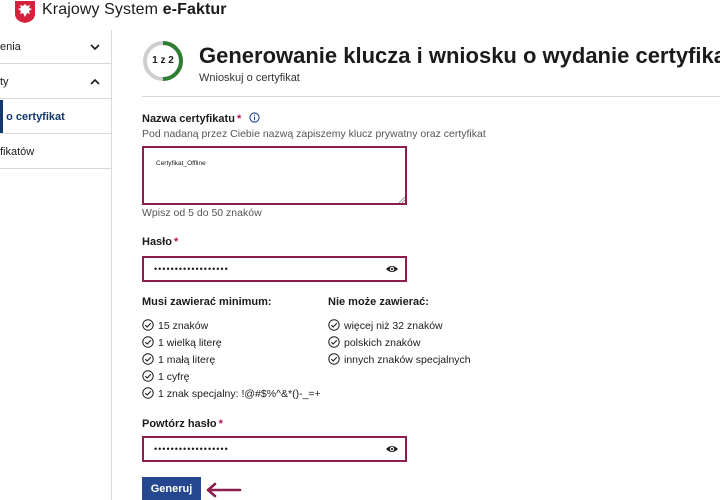 The height and width of the screenshot is (500, 720). Describe the element at coordinates (10, 47) in the screenshot. I see `sidebar-item-label: enia` at that location.